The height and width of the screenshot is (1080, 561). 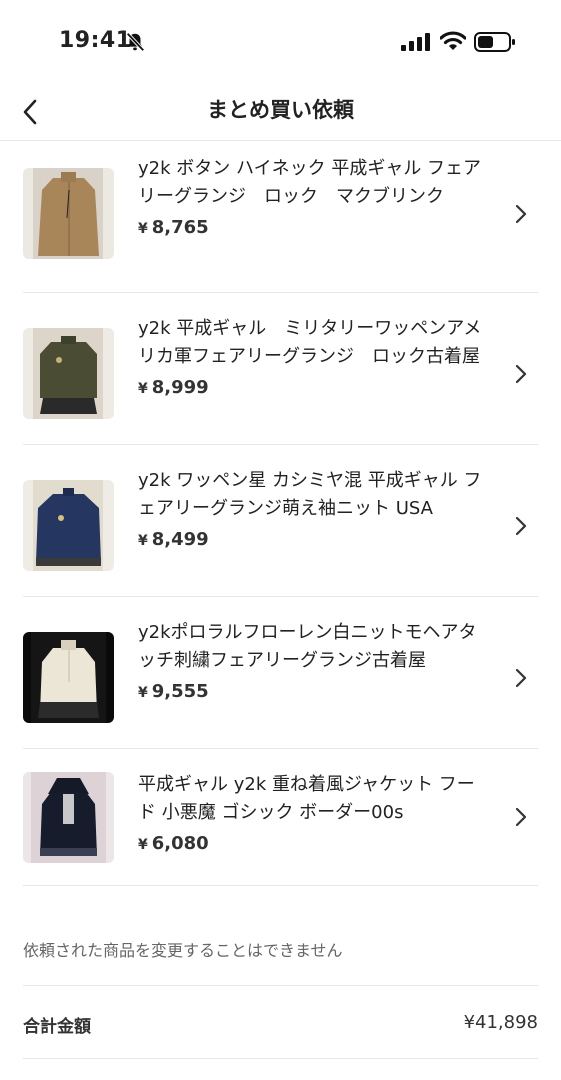 What do you see at coordinates (183, 950) in the screenshot?
I see `notice-text: 依頼された商品を変更することはできません` at bounding box center [183, 950].